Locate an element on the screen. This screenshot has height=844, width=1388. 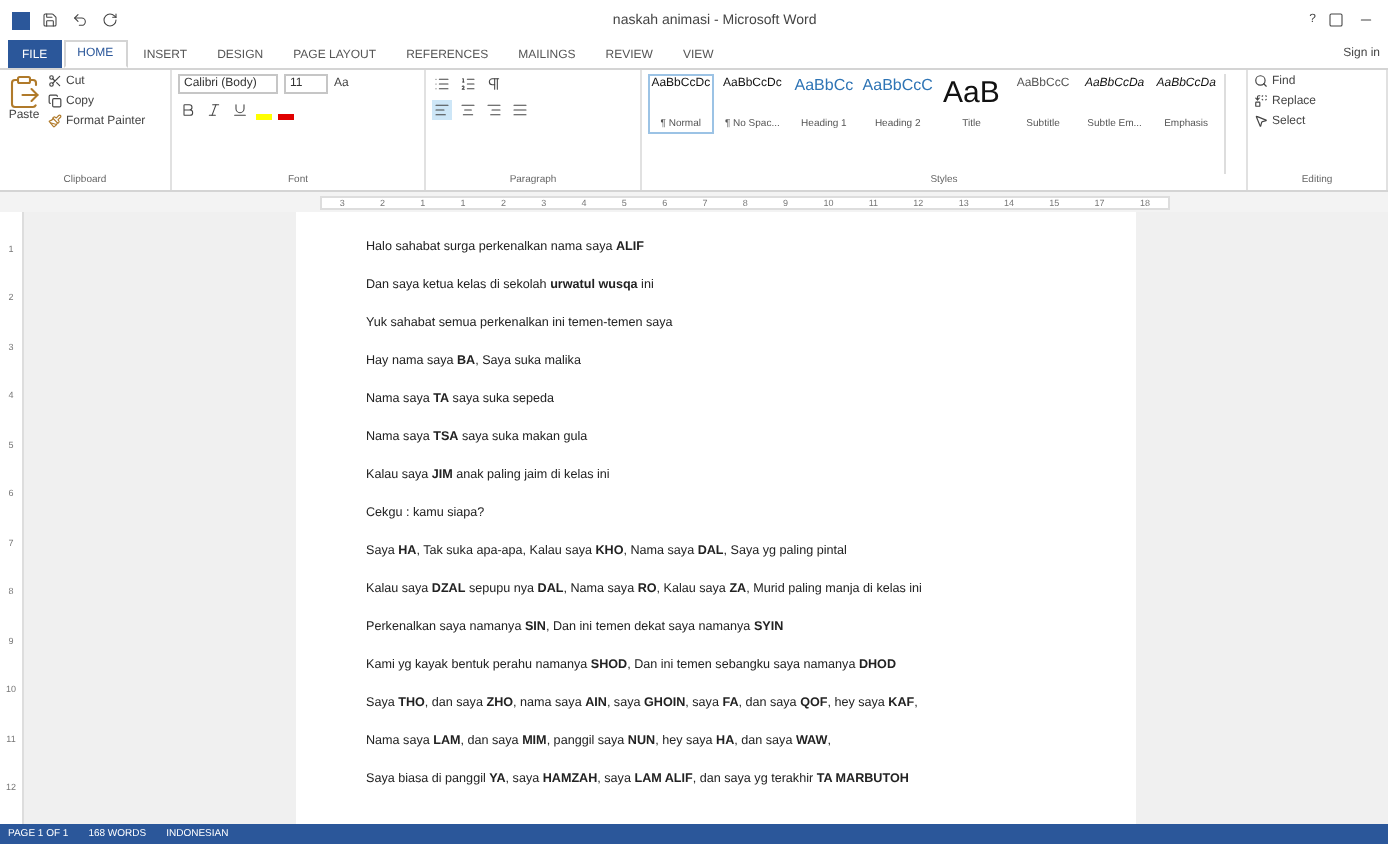
underline-button is located at coordinates (240, 110).